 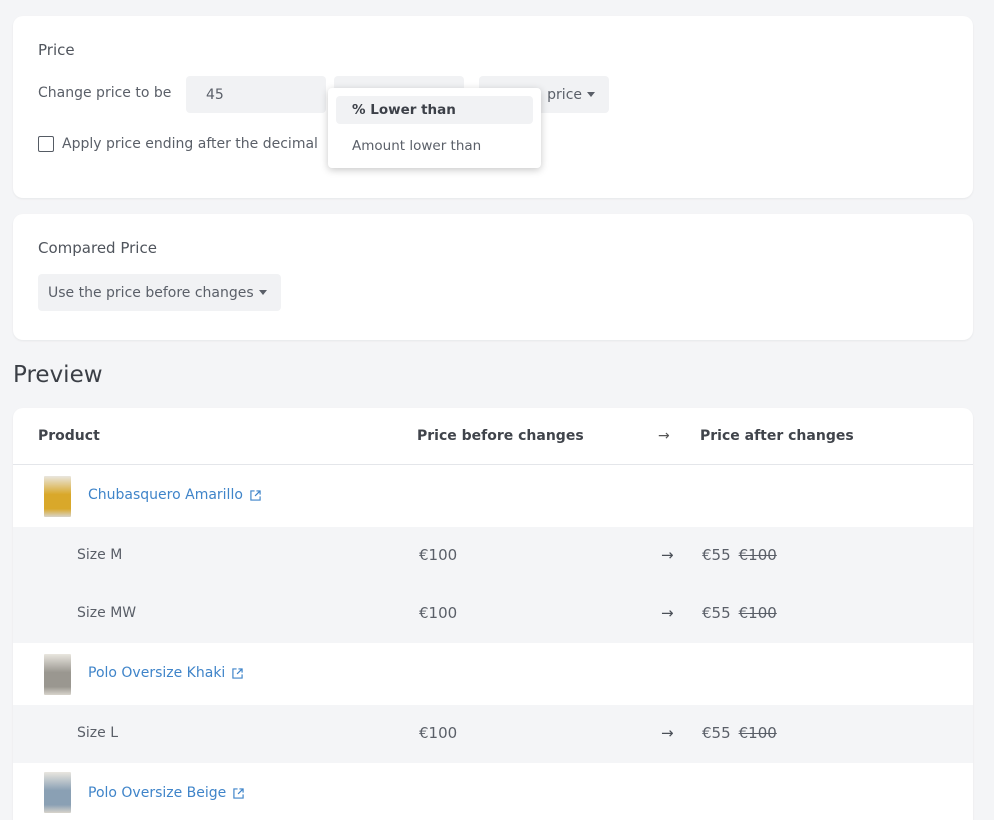 I want to click on apply-ending-checkbox, so click(x=46, y=144).